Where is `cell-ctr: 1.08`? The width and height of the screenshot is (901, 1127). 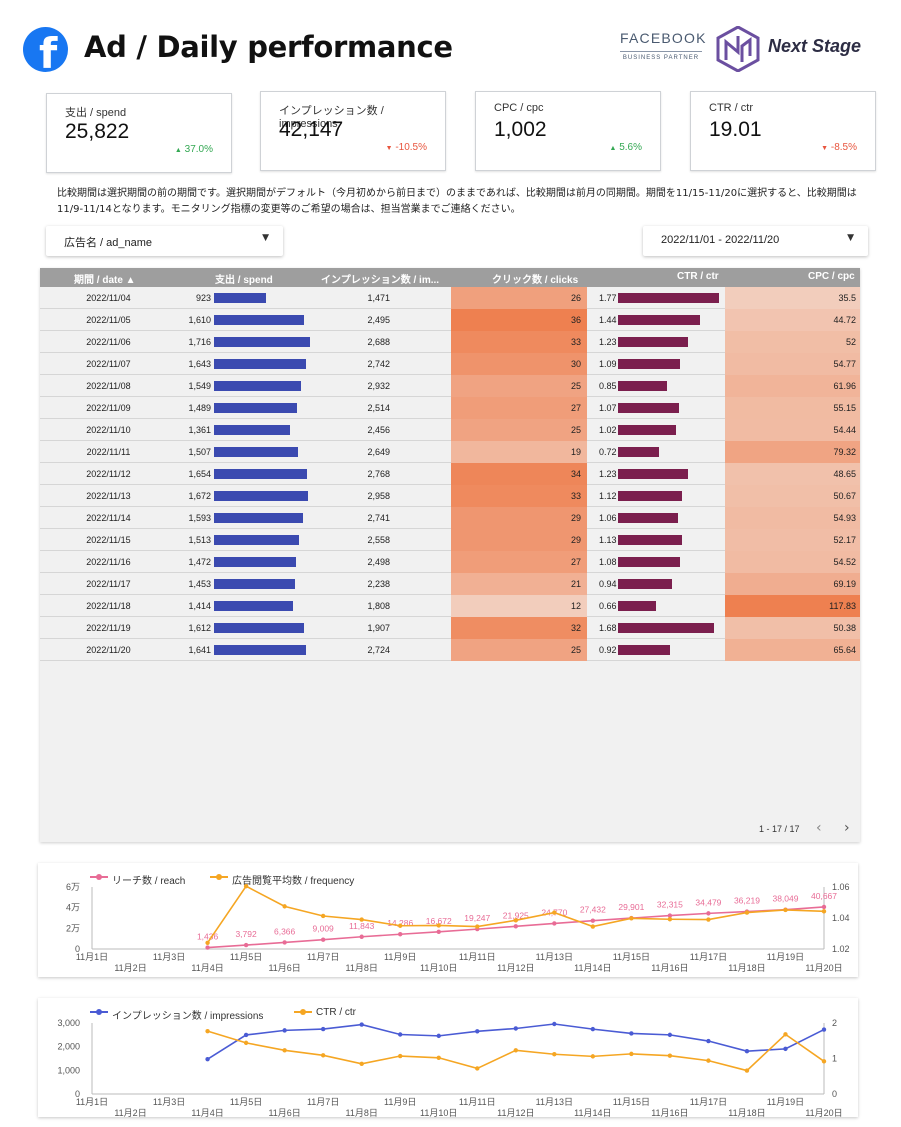
cell-ctr: 1.08 is located at coordinates (608, 562).